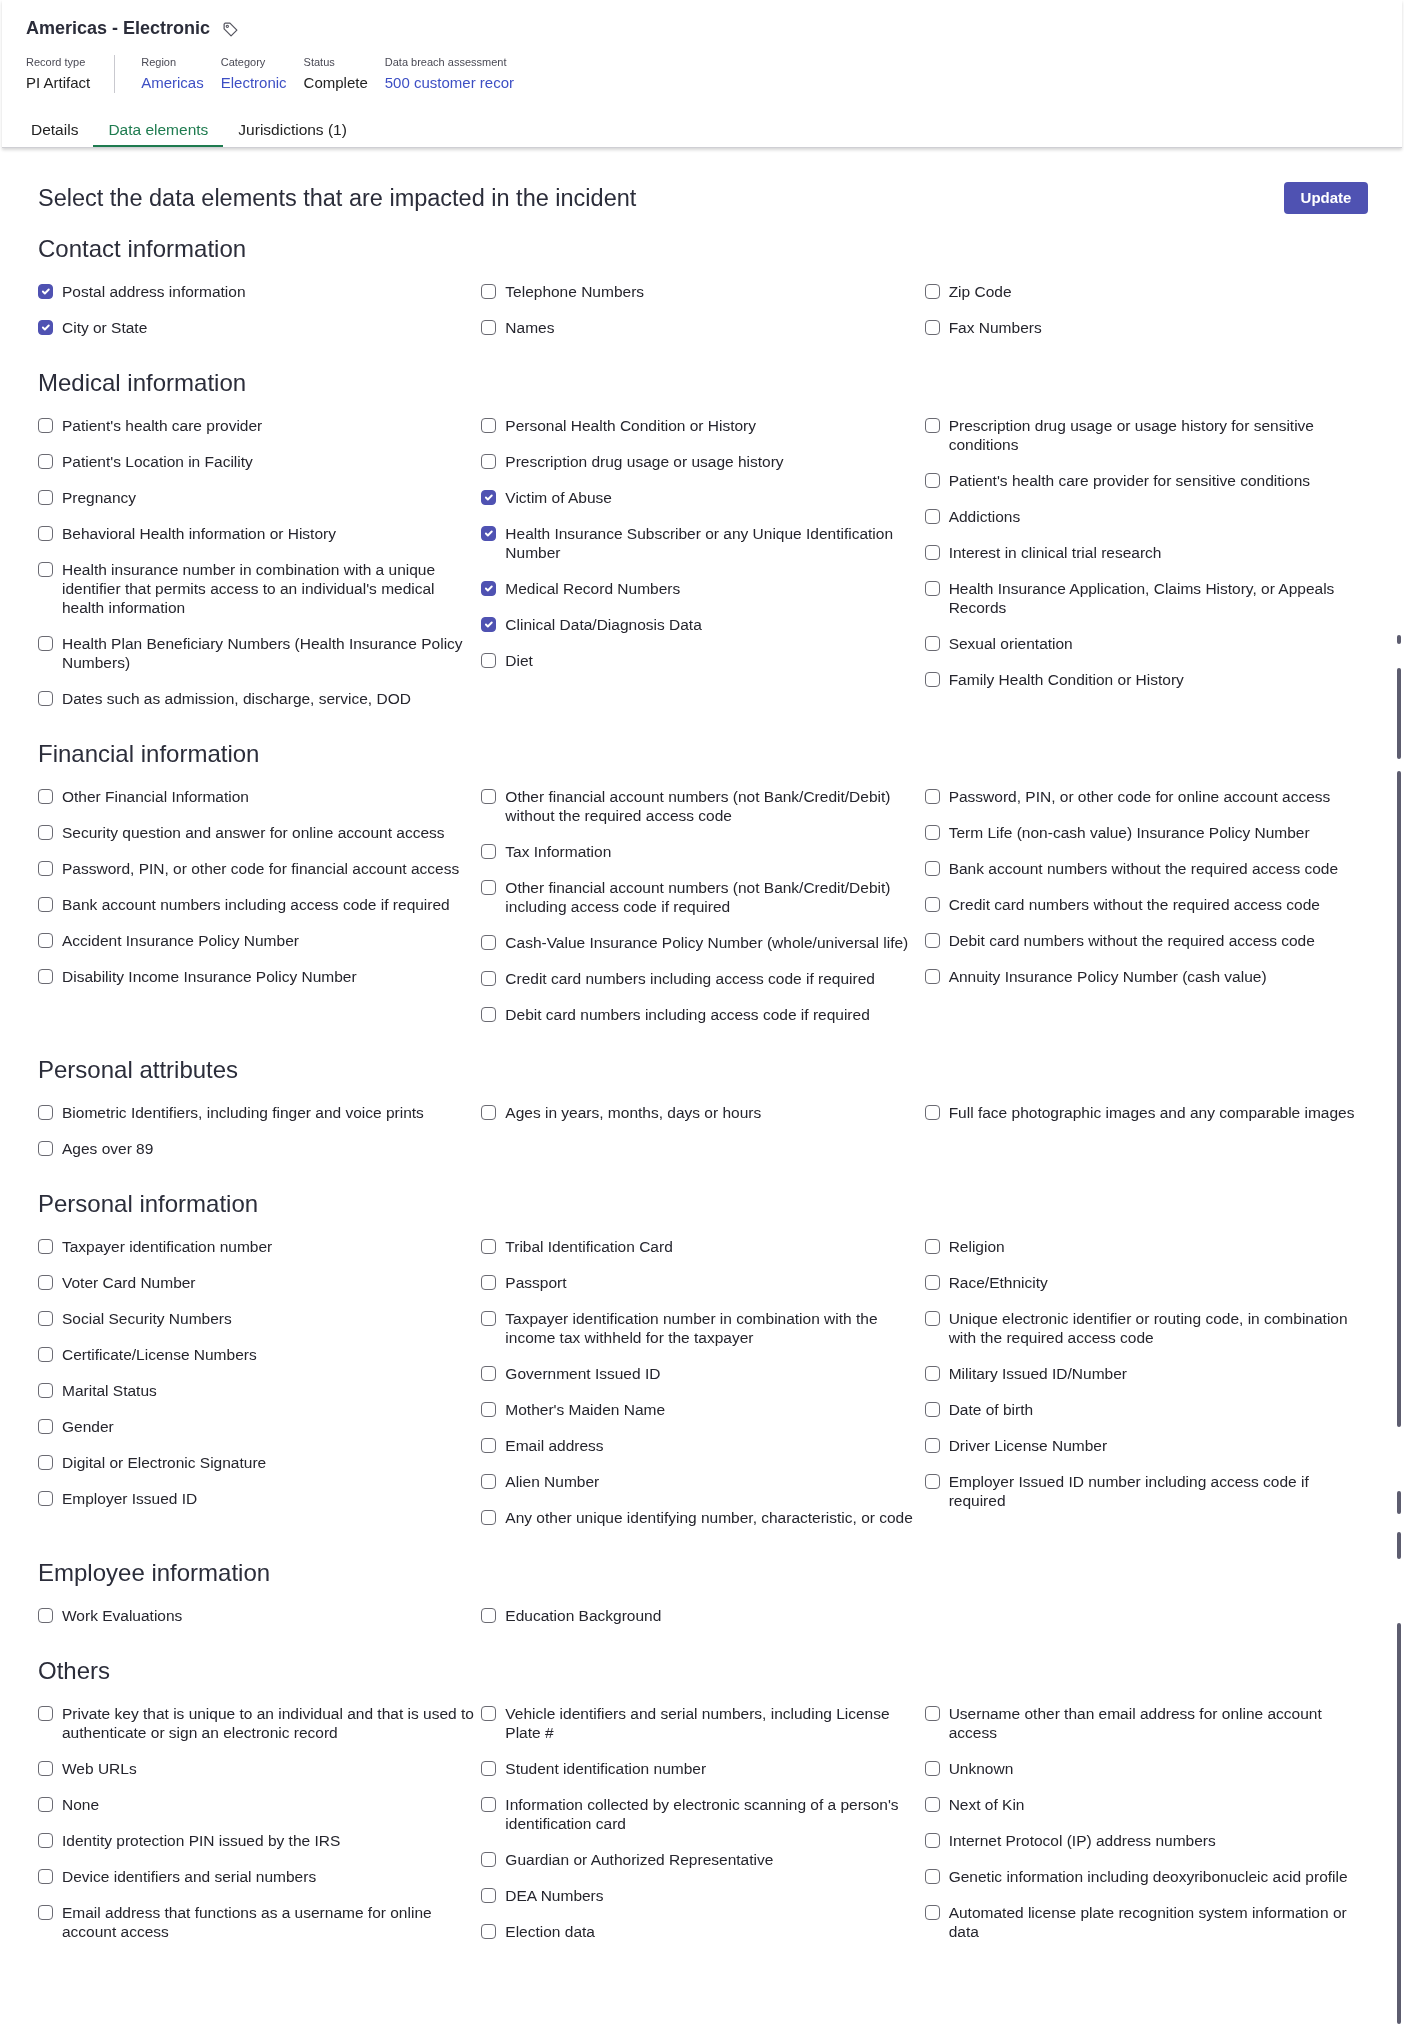 This screenshot has height=2024, width=1404. What do you see at coordinates (1129, 480) in the screenshot?
I see `checkbox-label: Patient's health care provider for sensitive conditions` at bounding box center [1129, 480].